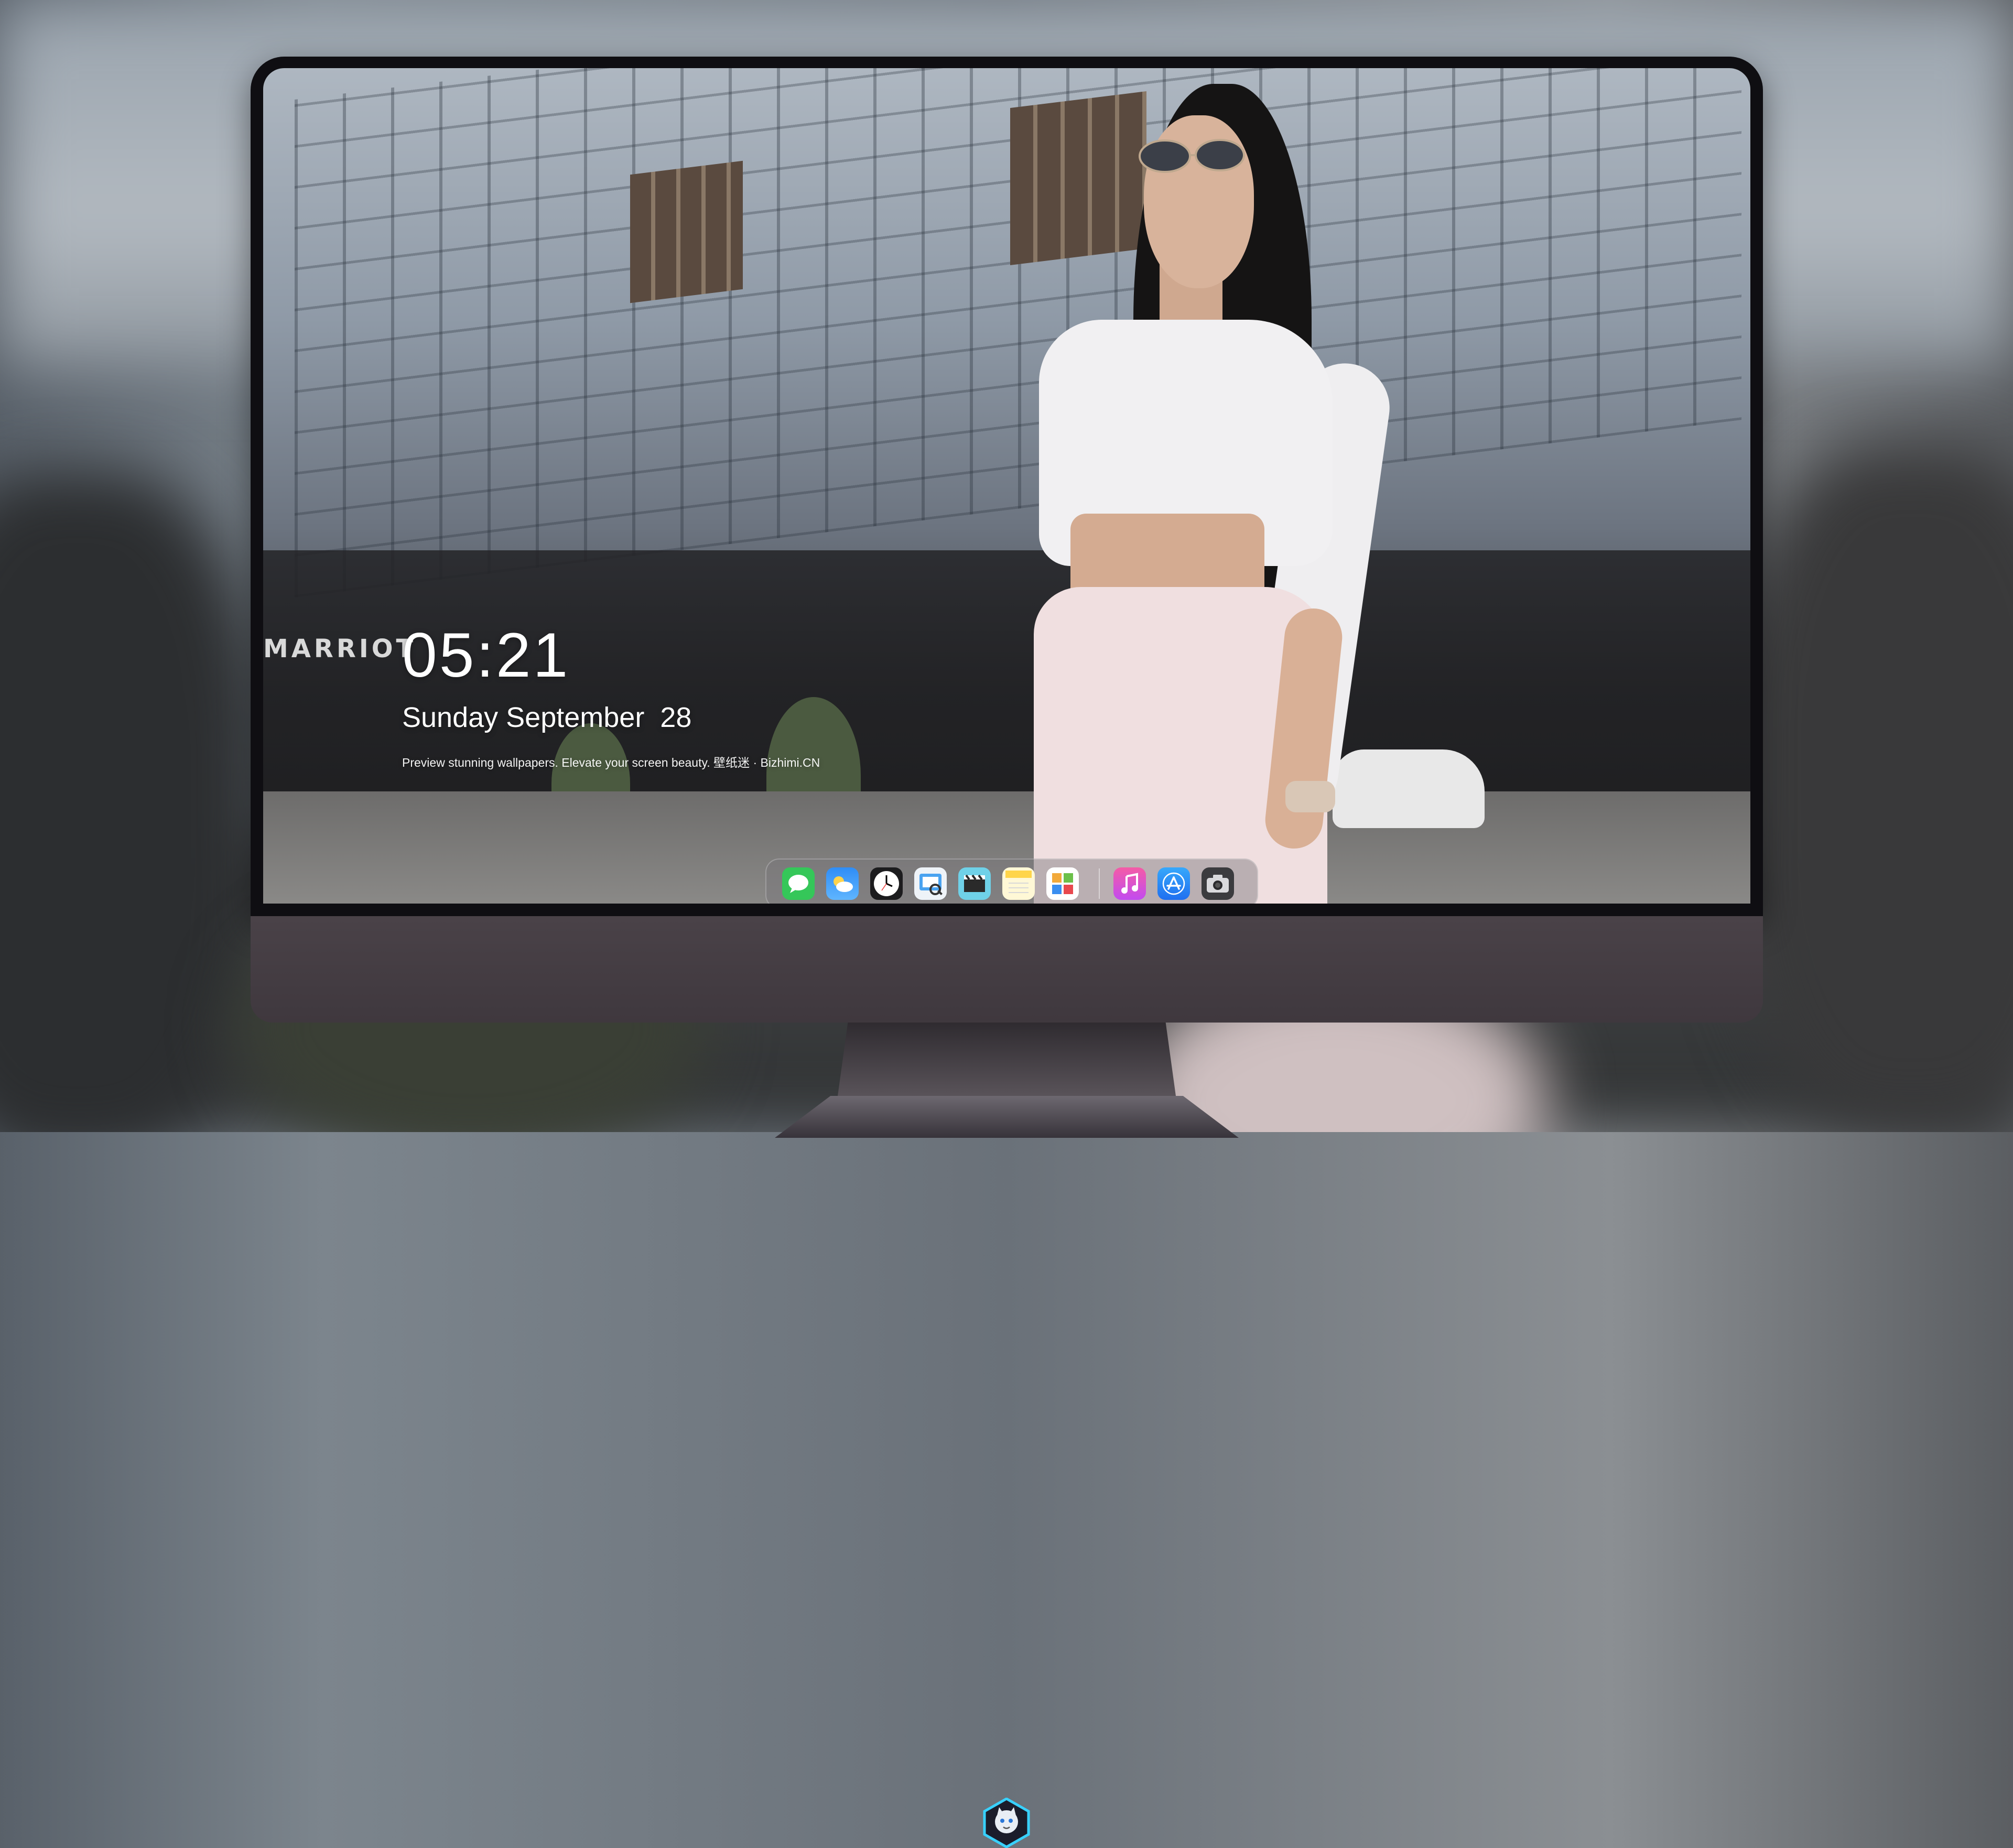  Describe the element at coordinates (1007, 1059) in the screenshot. I see `monitor-stand-neck` at that location.